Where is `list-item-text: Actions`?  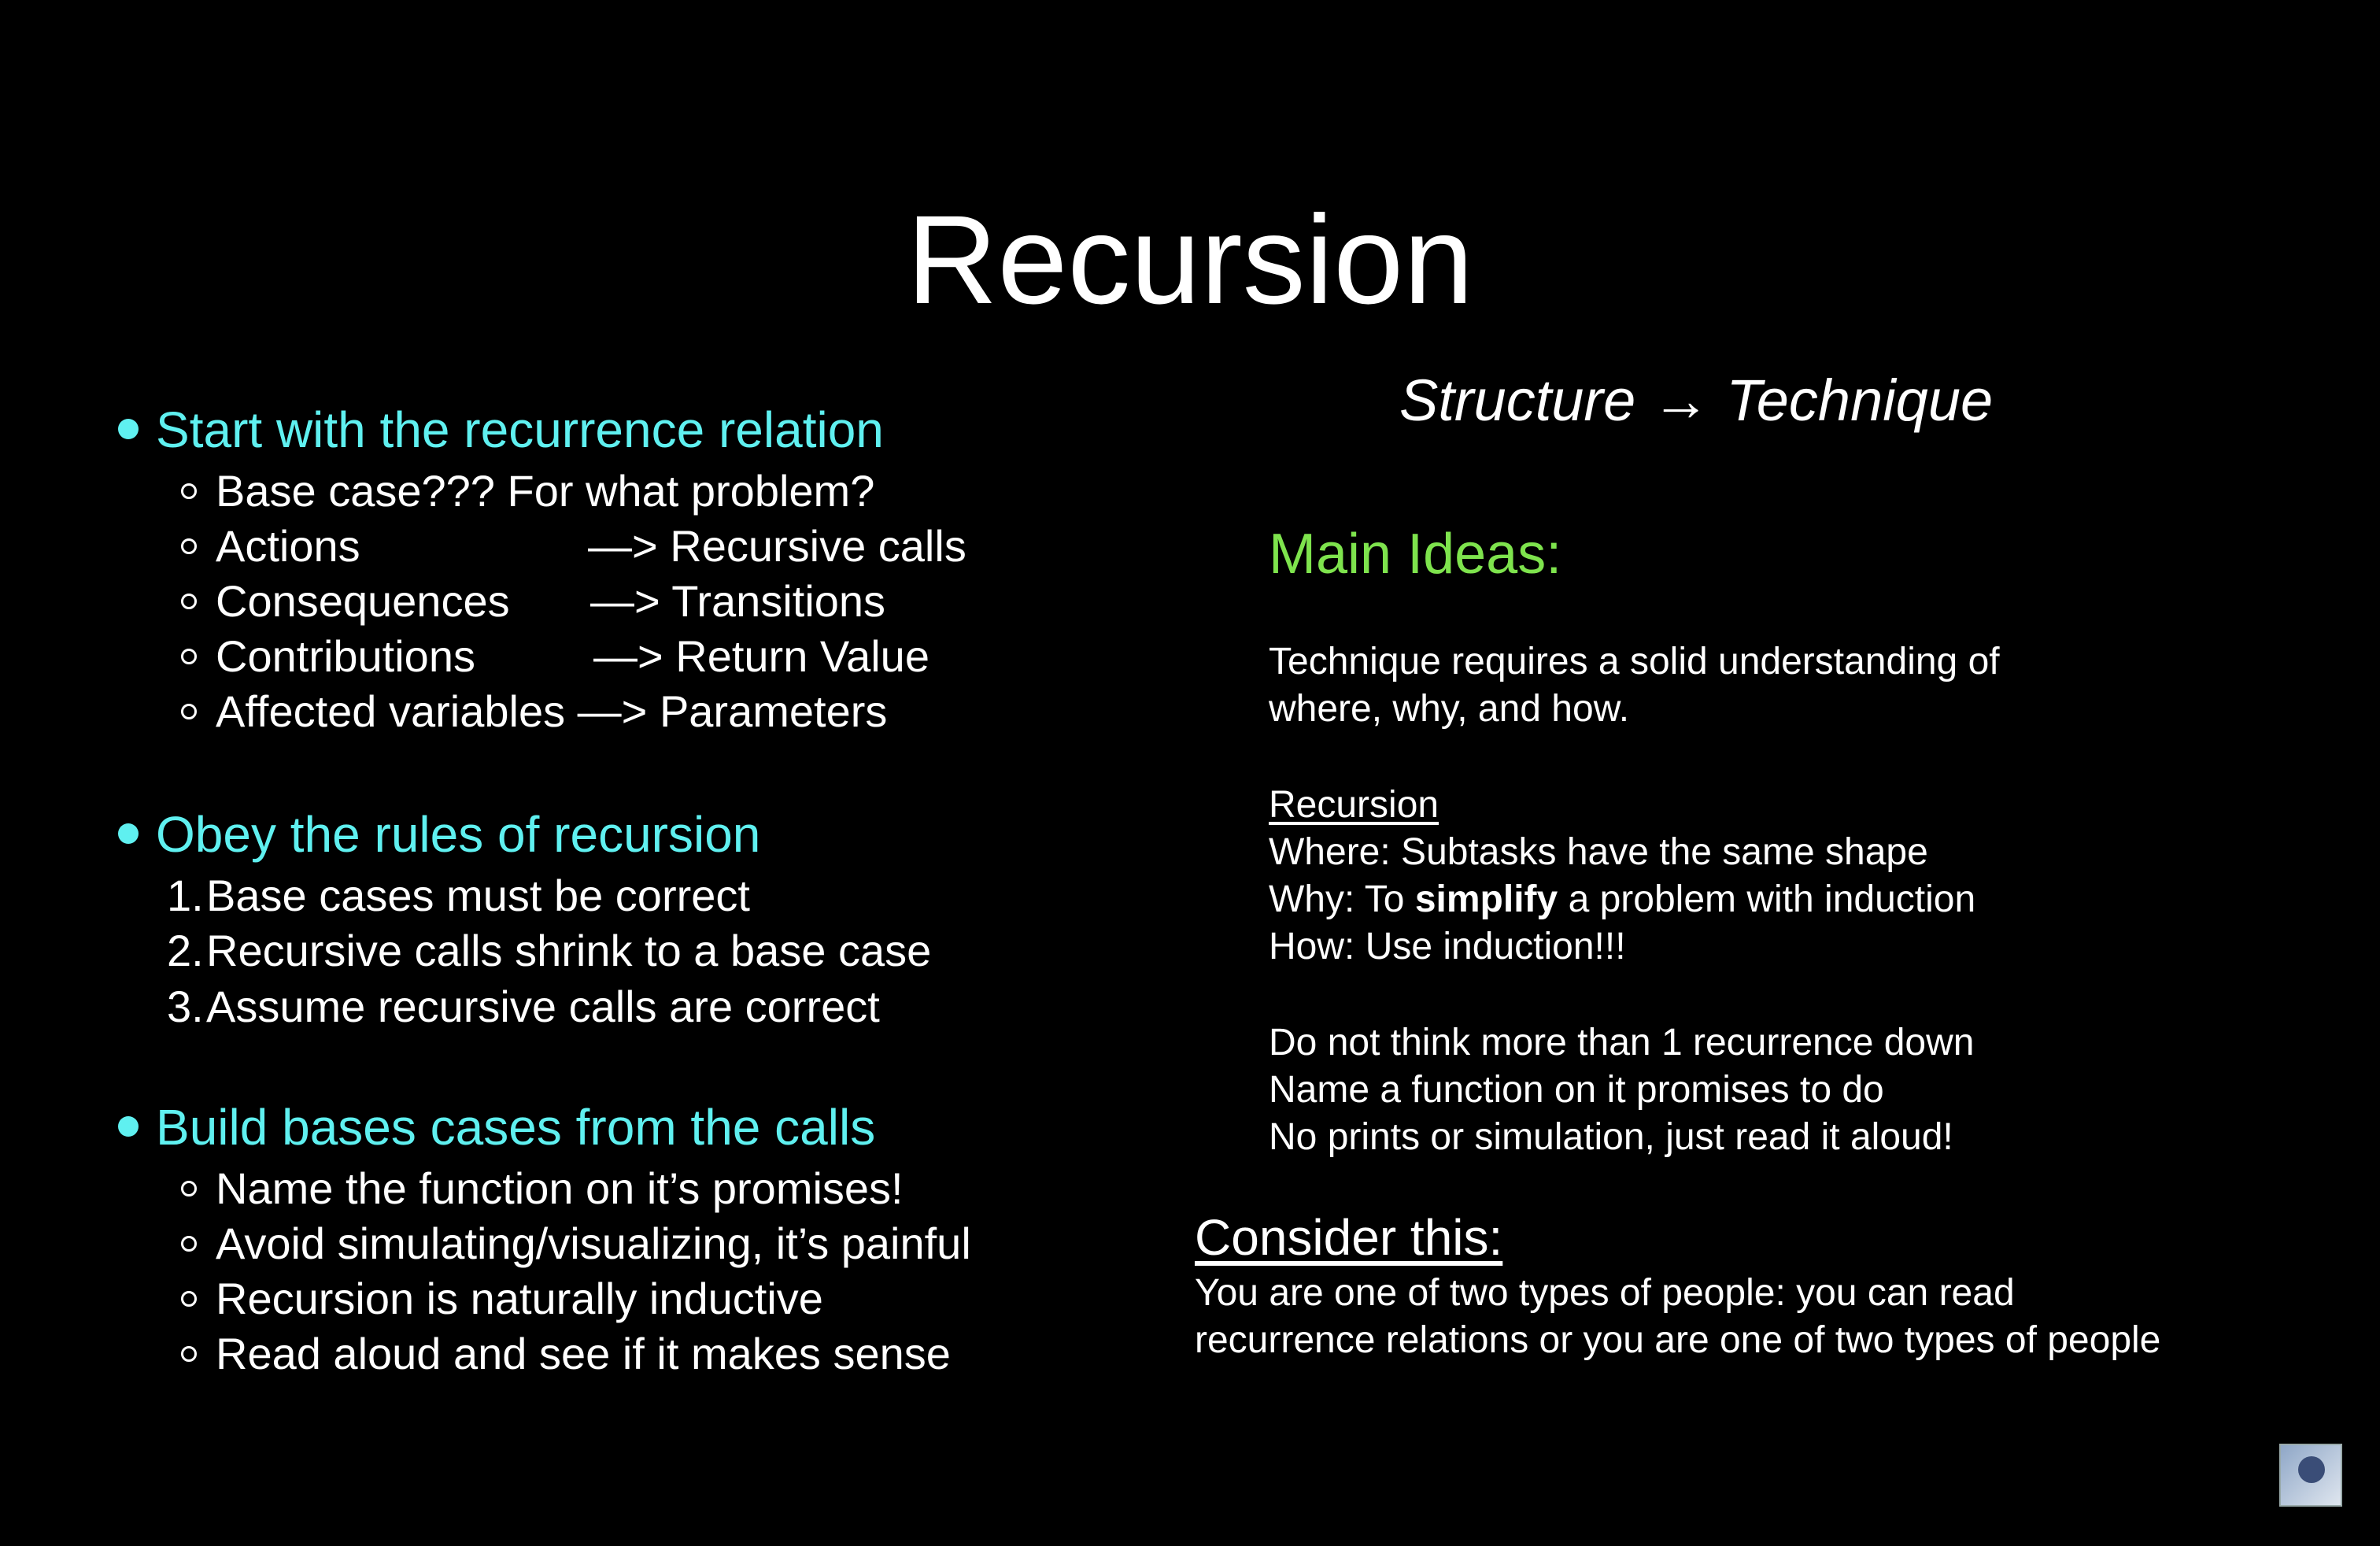
list-item-text: Actions is located at coordinates (288, 546).